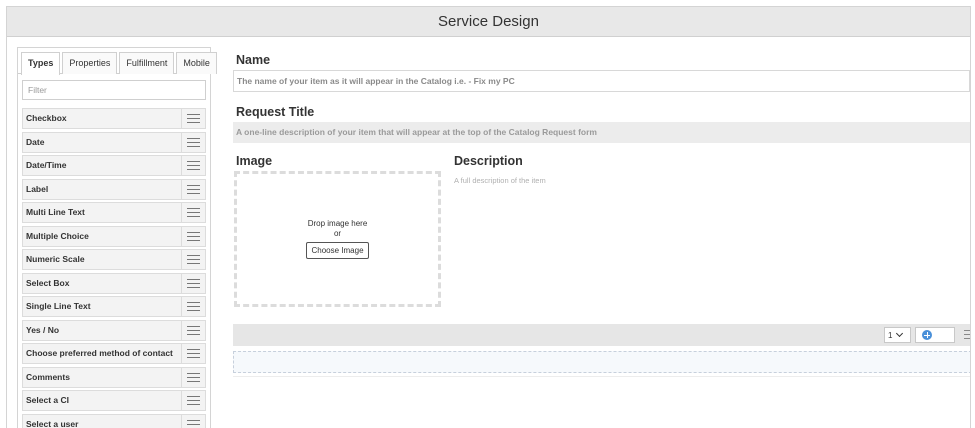 This screenshot has height=428, width=975. I want to click on type-item-label: Single Line Text, so click(102, 306).